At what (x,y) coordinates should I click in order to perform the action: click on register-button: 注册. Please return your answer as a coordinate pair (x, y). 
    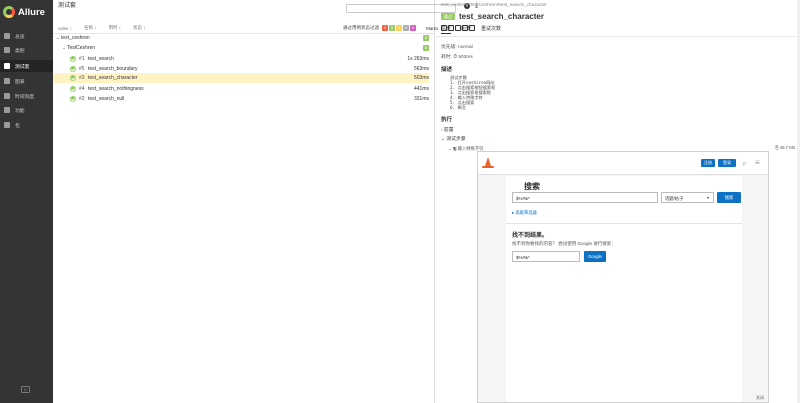
    Looking at the image, I should click on (708, 163).